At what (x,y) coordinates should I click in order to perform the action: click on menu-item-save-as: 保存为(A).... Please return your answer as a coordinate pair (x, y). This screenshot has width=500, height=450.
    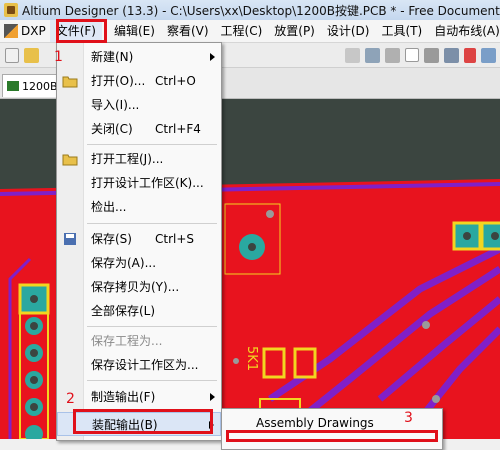
    Looking at the image, I should click on (139, 263).